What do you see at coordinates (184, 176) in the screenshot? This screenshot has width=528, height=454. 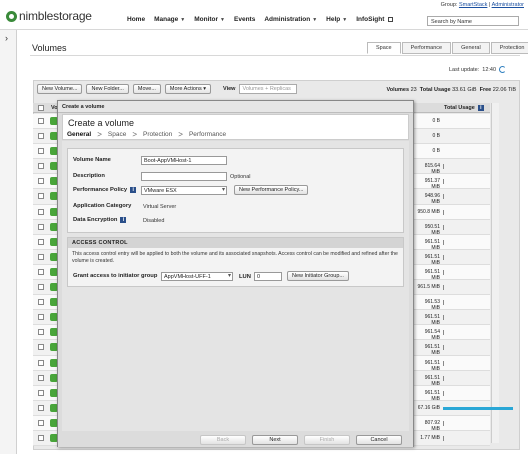 I see `description-input` at bounding box center [184, 176].